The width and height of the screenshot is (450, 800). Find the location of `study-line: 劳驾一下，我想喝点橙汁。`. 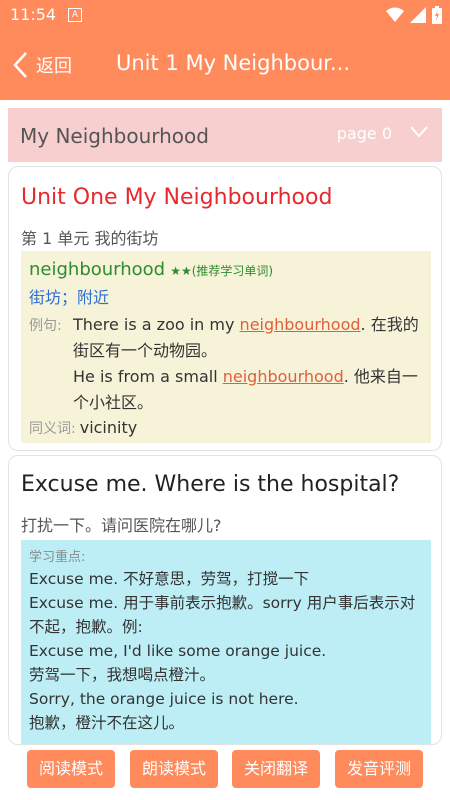

study-line: 劳驾一下，我想喝点橙汁。 is located at coordinates (122, 675).